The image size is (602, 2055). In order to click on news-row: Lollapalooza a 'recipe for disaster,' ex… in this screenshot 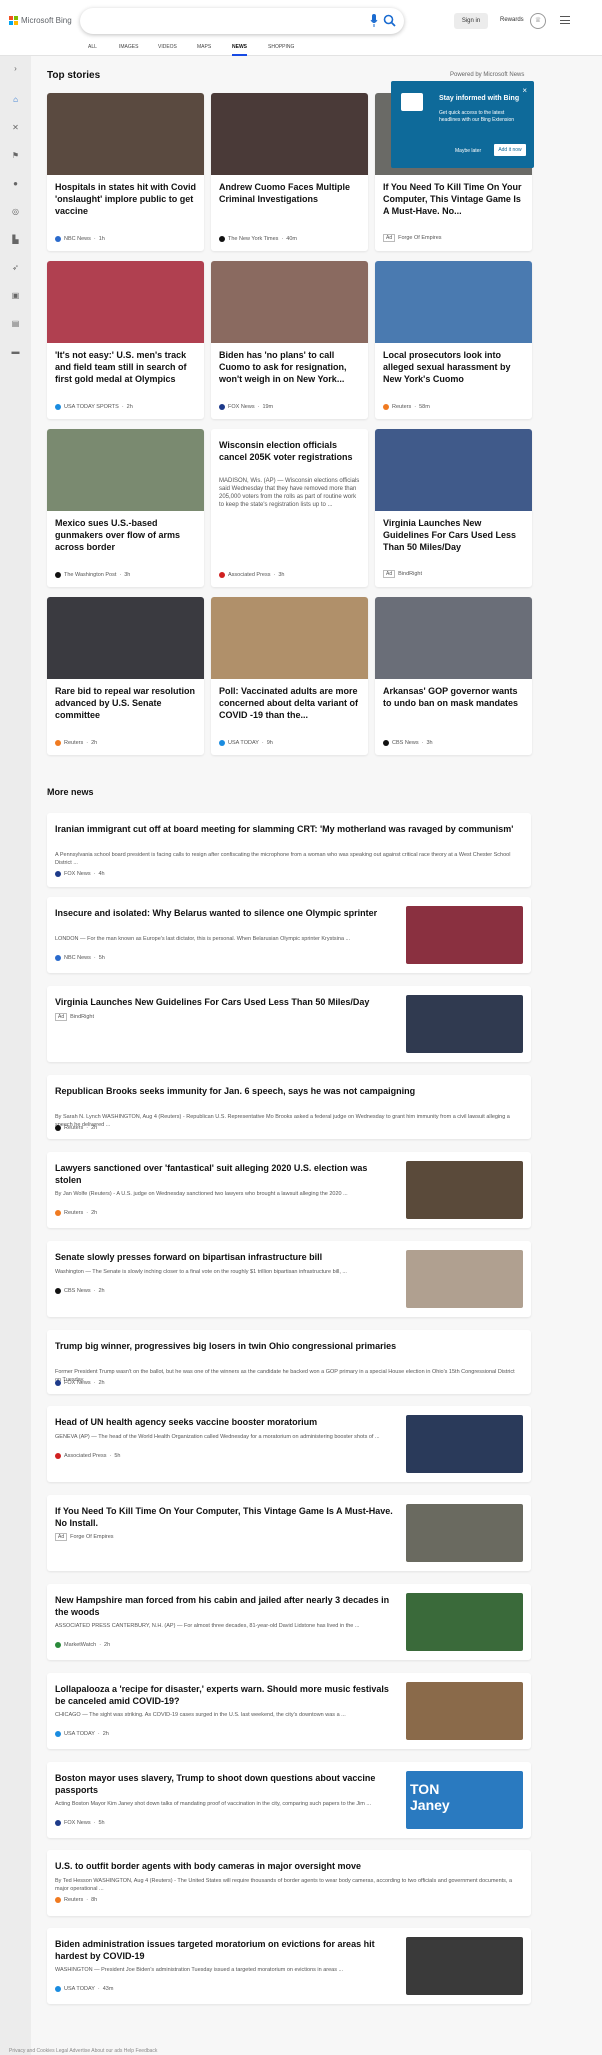, I will do `click(289, 1711)`.